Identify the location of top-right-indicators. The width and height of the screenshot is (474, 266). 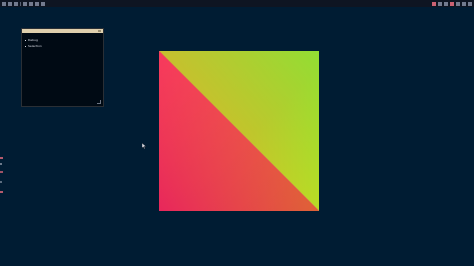
(452, 3).